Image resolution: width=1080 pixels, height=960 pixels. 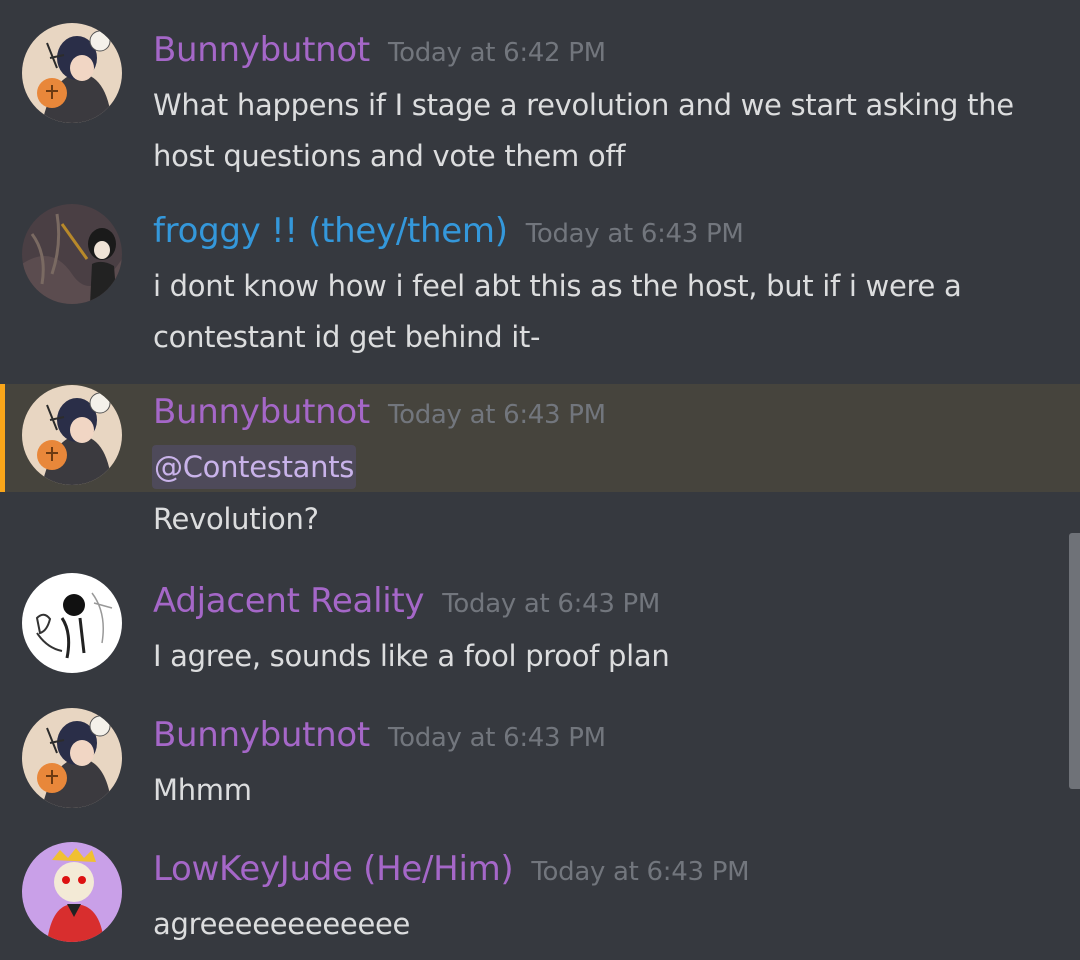 I want to click on username: froggy !! (they/them), so click(x=330, y=231).